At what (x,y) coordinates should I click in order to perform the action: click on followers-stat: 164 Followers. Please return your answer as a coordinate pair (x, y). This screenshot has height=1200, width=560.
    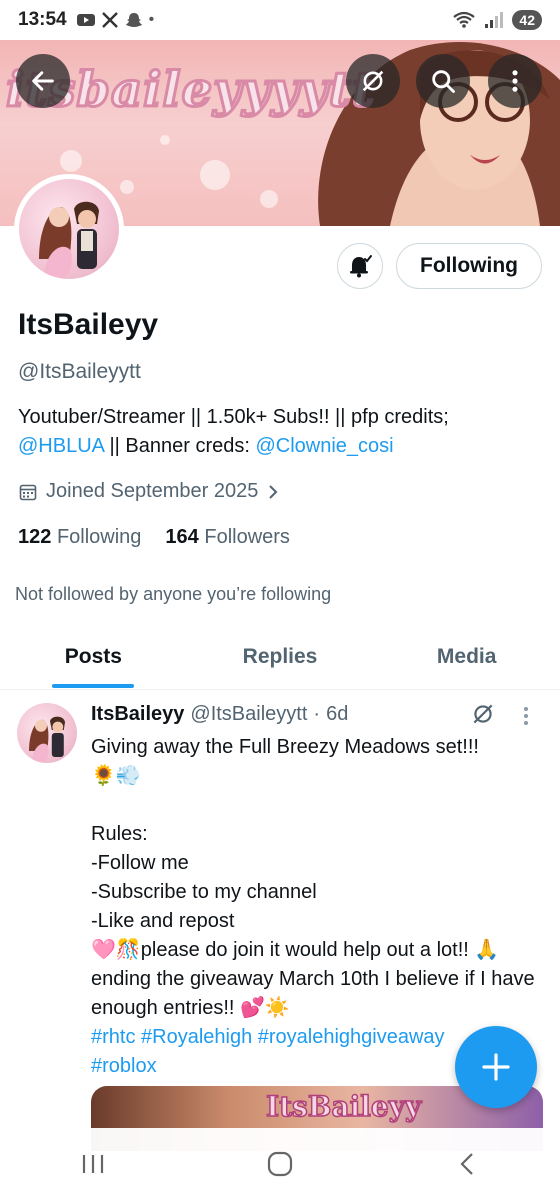
    Looking at the image, I should click on (227, 537).